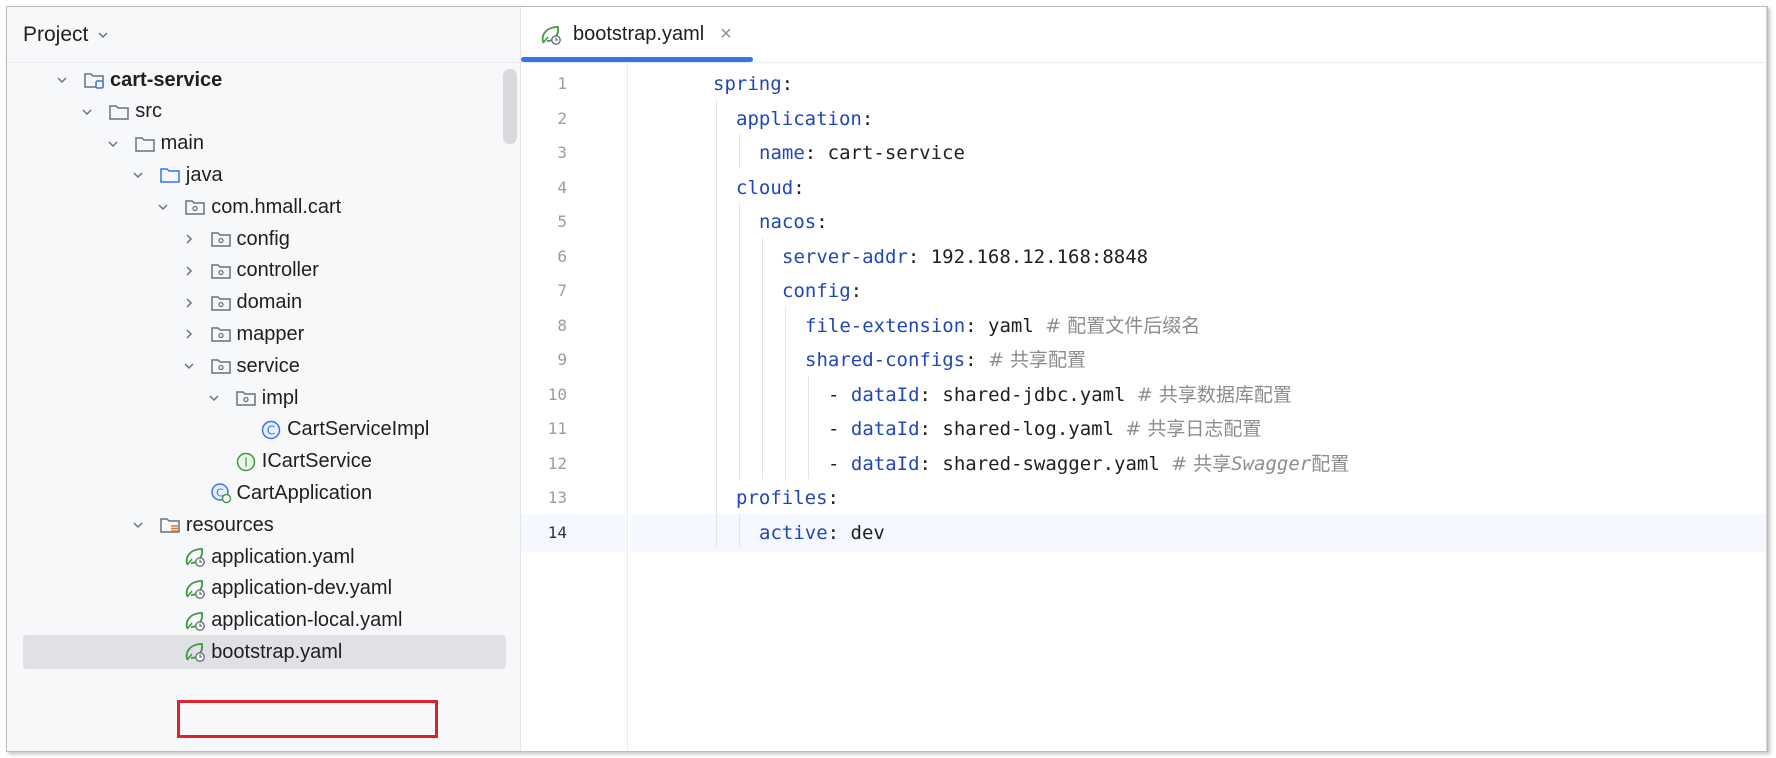 This screenshot has width=1776, height=758. Describe the element at coordinates (510, 106) in the screenshot. I see `tree-scrollbar` at that location.